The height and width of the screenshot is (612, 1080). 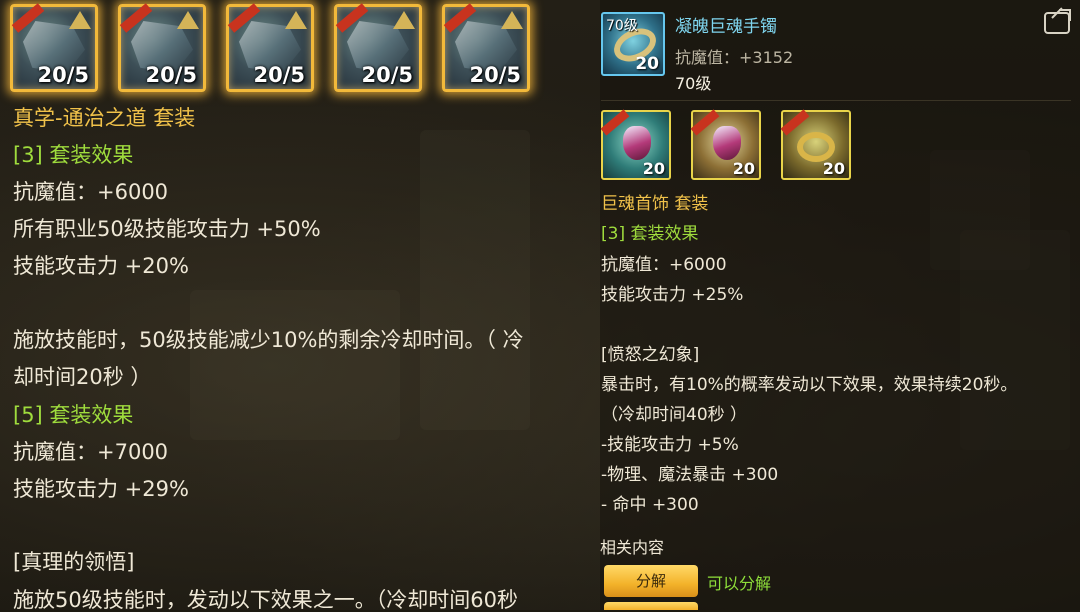 I want to click on necklace-icon, so click(x=637, y=143).